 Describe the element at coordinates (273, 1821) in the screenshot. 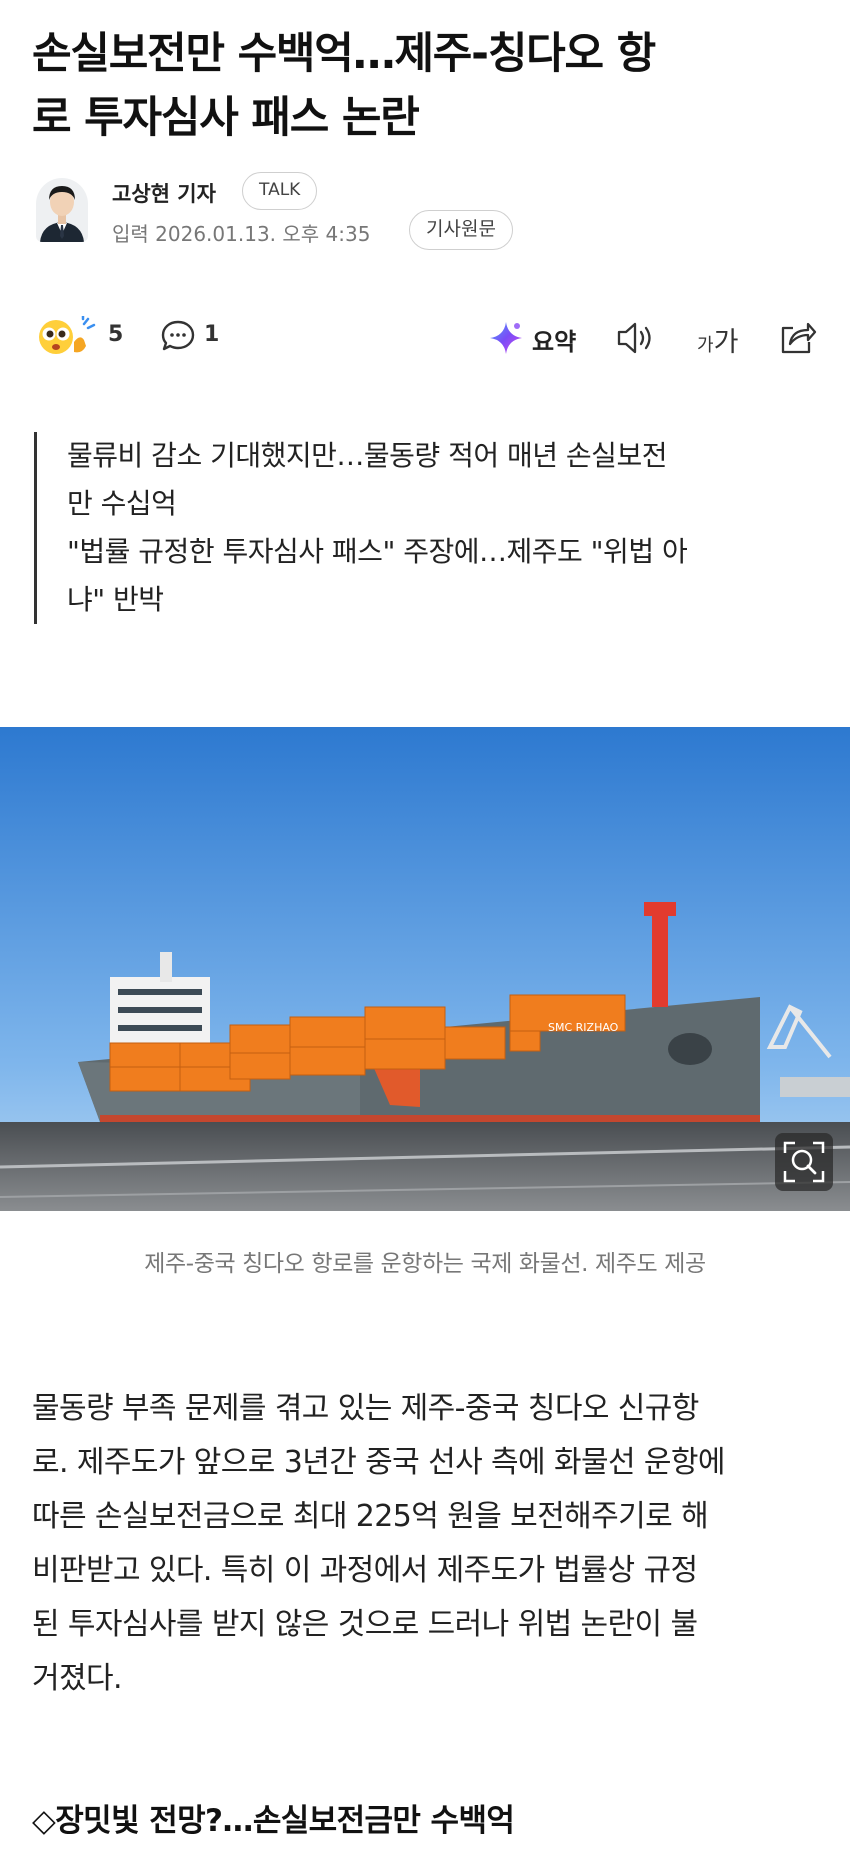

I see `section-subheading: ◇장밋빛 전망?…손실보전금만 수백억` at that location.